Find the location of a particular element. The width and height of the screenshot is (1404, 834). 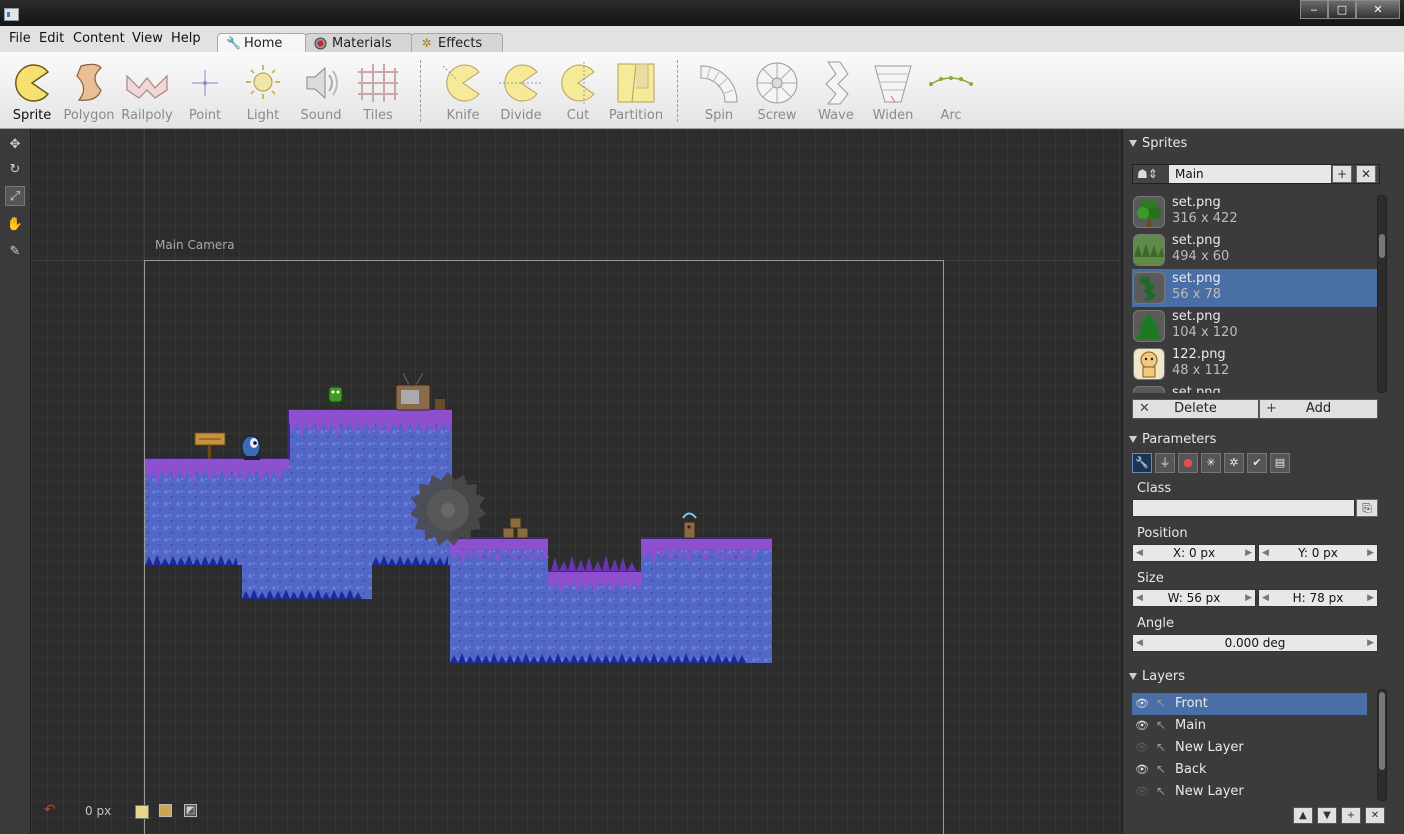

polygon-tool: Polygon is located at coordinates (89, 91).